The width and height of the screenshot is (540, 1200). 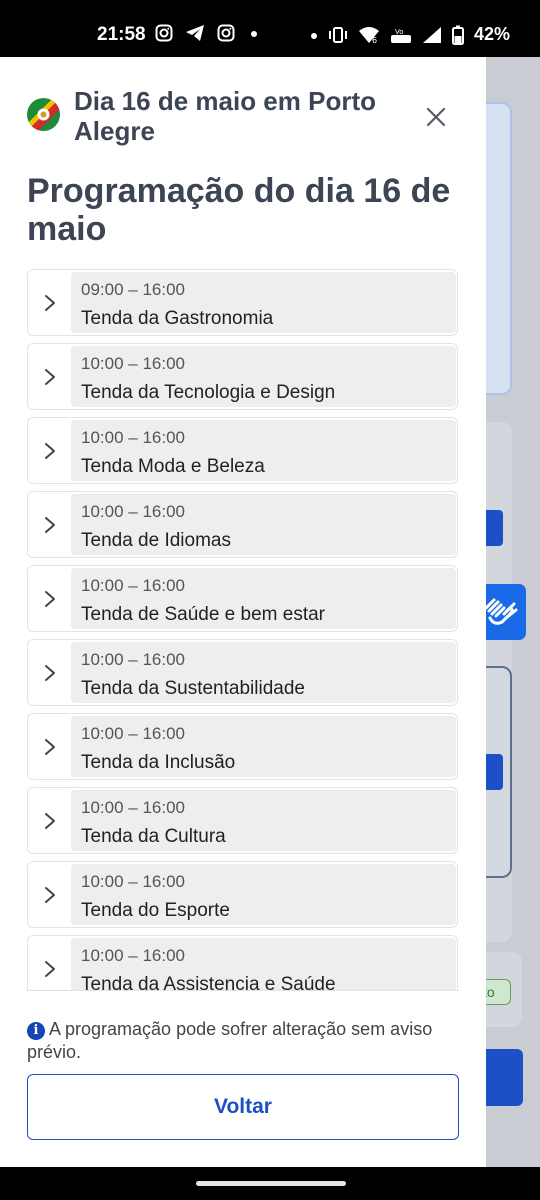 I want to click on schedule-item-name: Tenda da Sustentabilidade, so click(x=193, y=688).